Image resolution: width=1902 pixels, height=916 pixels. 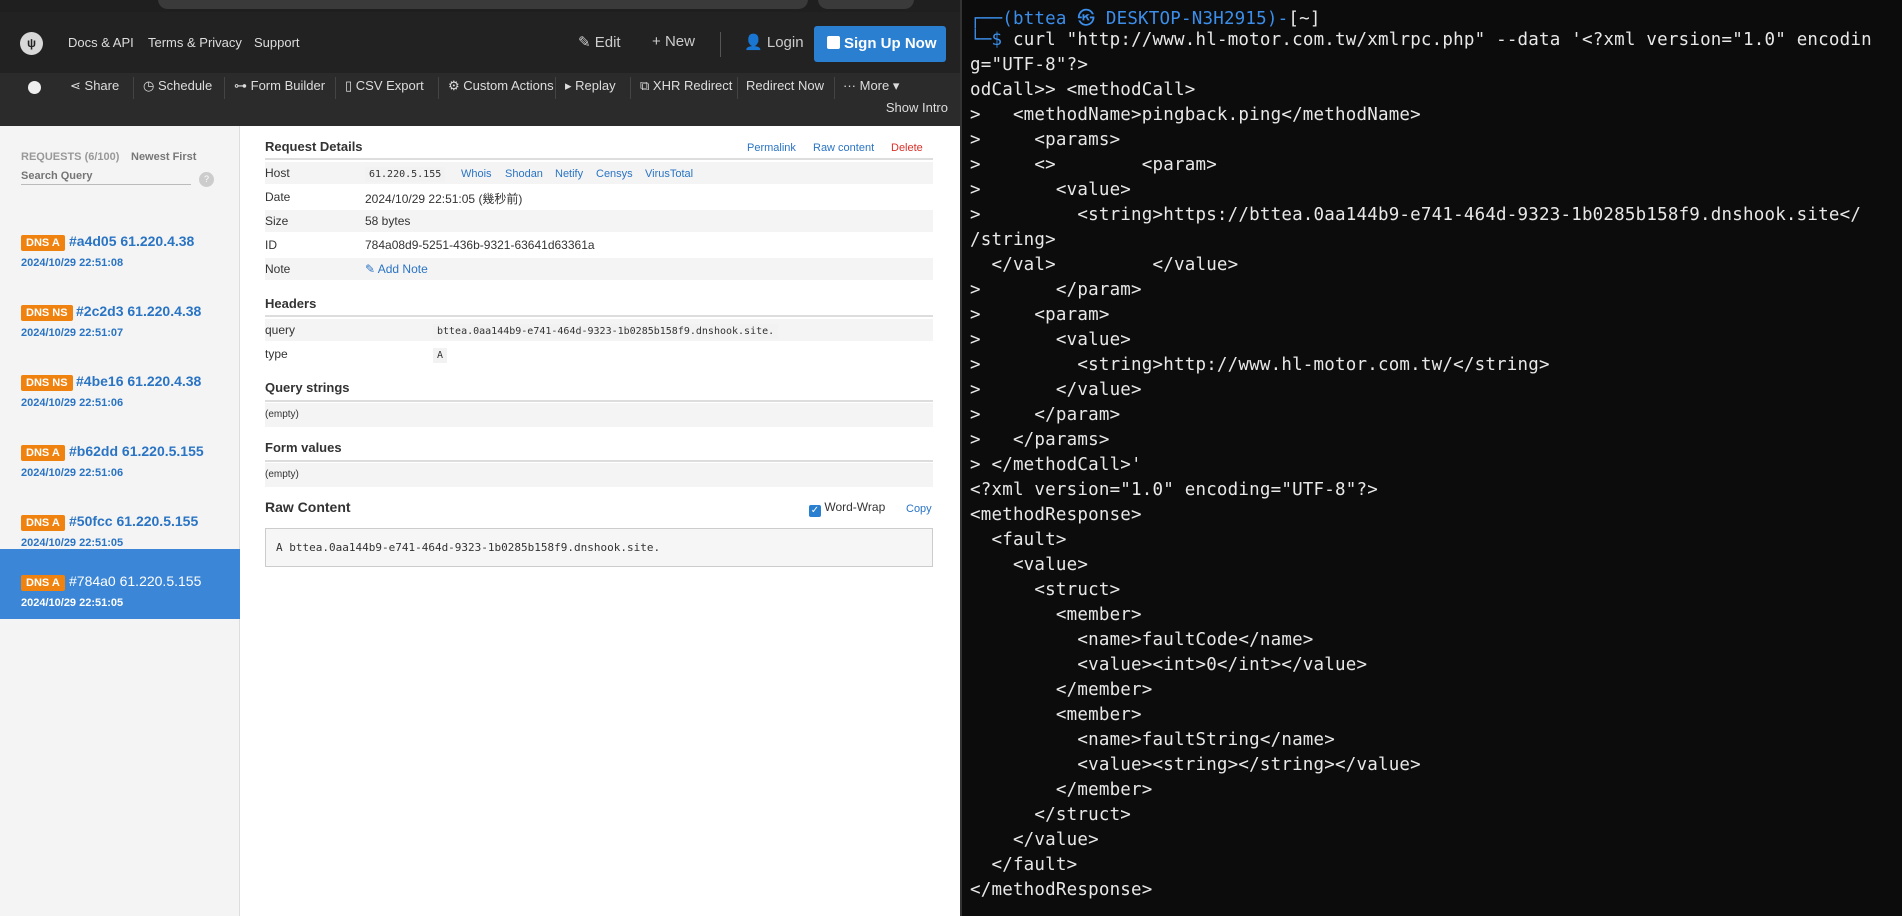 I want to click on sort-newest-first: Newest First, so click(x=163, y=157).